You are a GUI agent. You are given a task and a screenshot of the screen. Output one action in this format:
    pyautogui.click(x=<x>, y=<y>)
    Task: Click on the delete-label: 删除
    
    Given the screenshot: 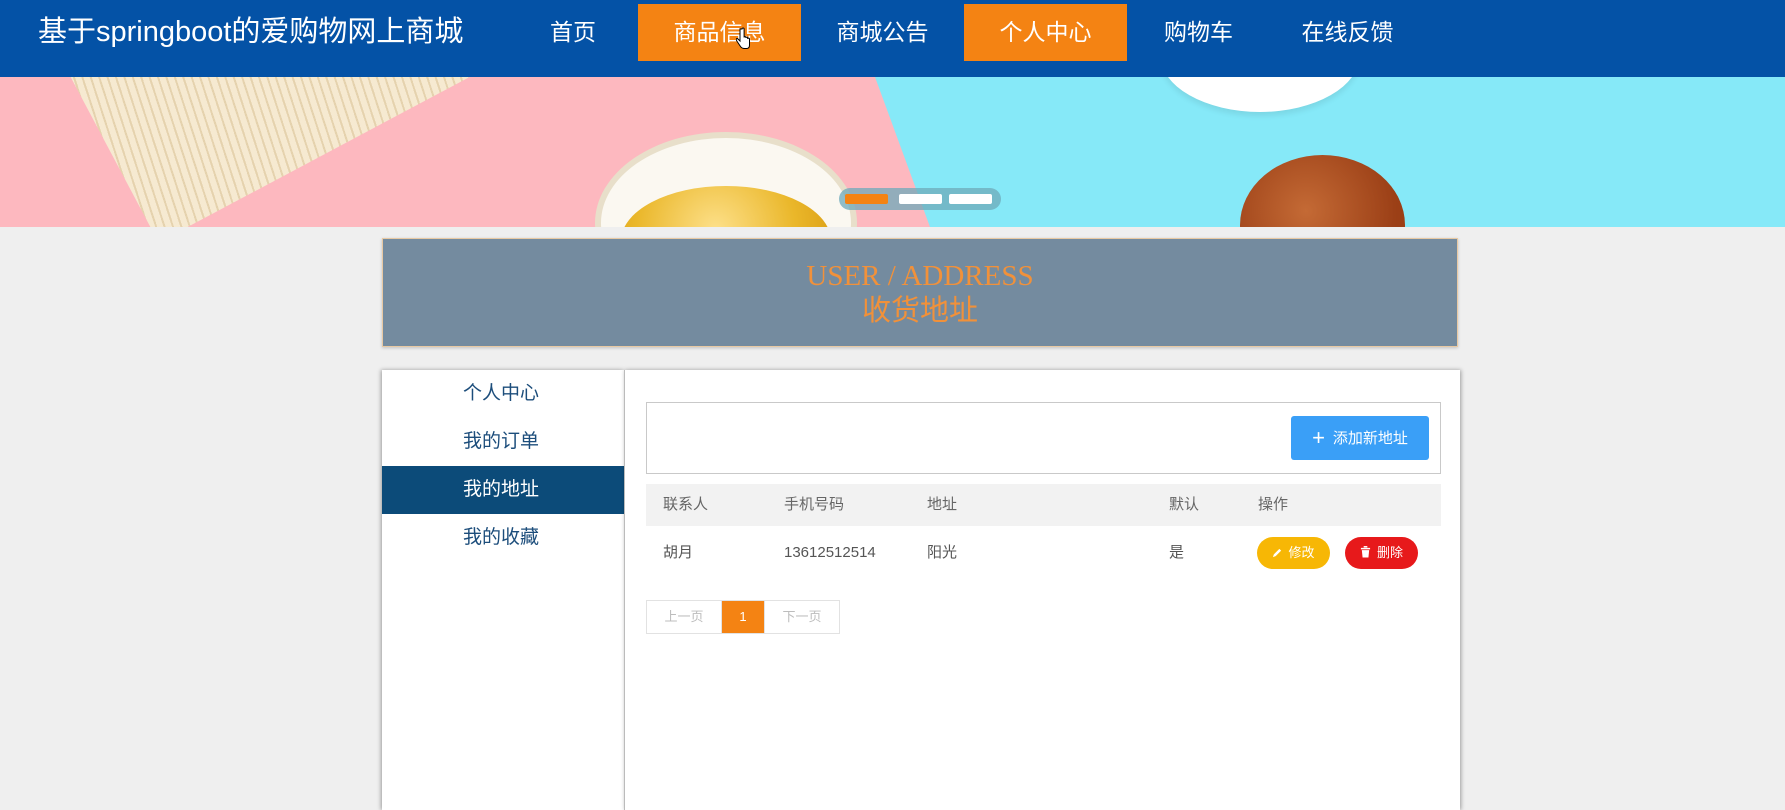 What is the action you would take?
    pyautogui.click(x=1389, y=552)
    